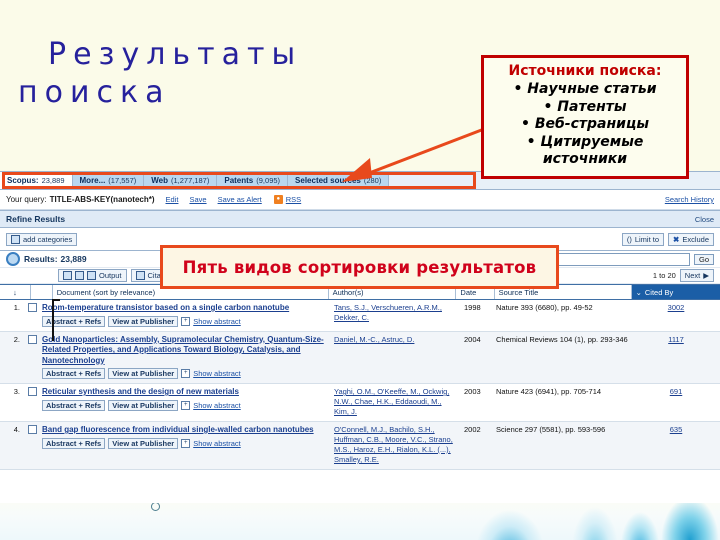 This screenshot has width=720, height=540. Describe the element at coordinates (472, 391) in the screenshot. I see `date-cell: 2003` at that location.